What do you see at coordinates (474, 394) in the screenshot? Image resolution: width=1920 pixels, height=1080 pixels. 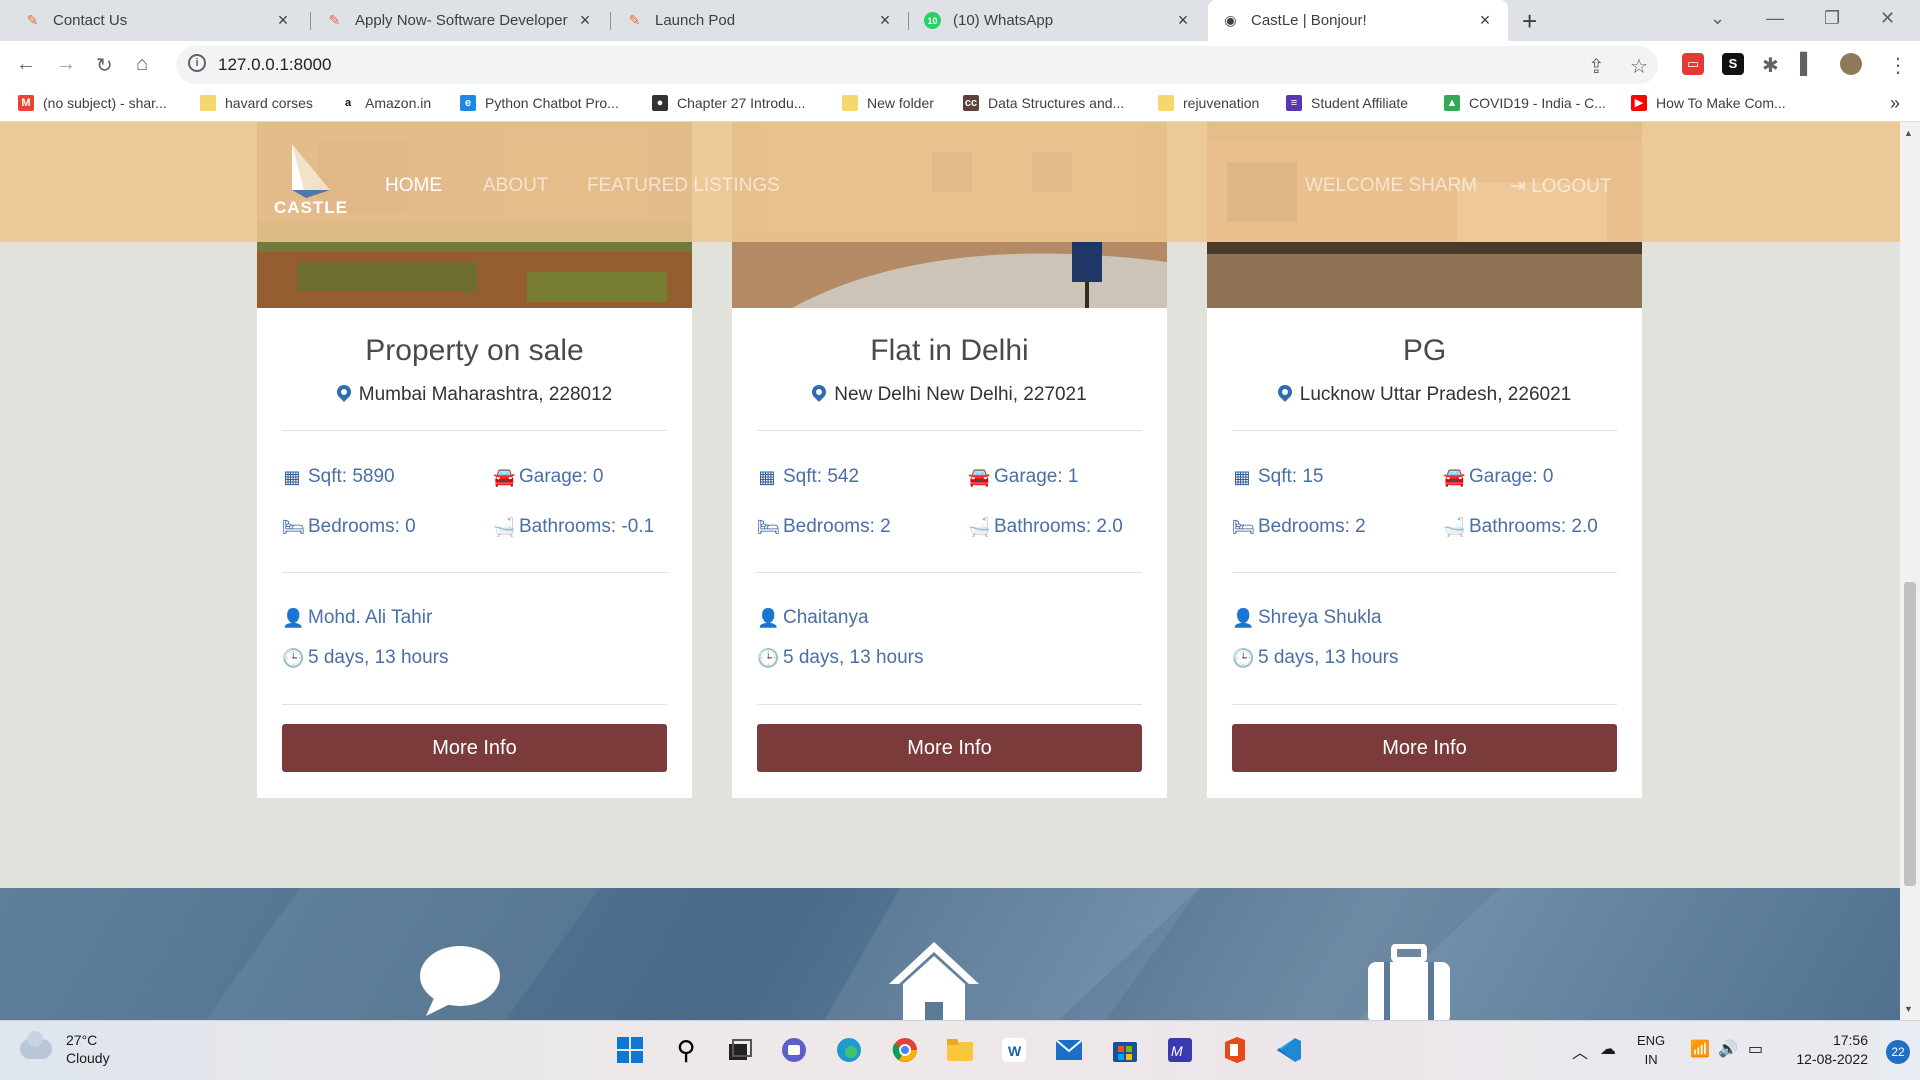 I see `listing-location: Mumbai Maharashtra, 228012` at bounding box center [474, 394].